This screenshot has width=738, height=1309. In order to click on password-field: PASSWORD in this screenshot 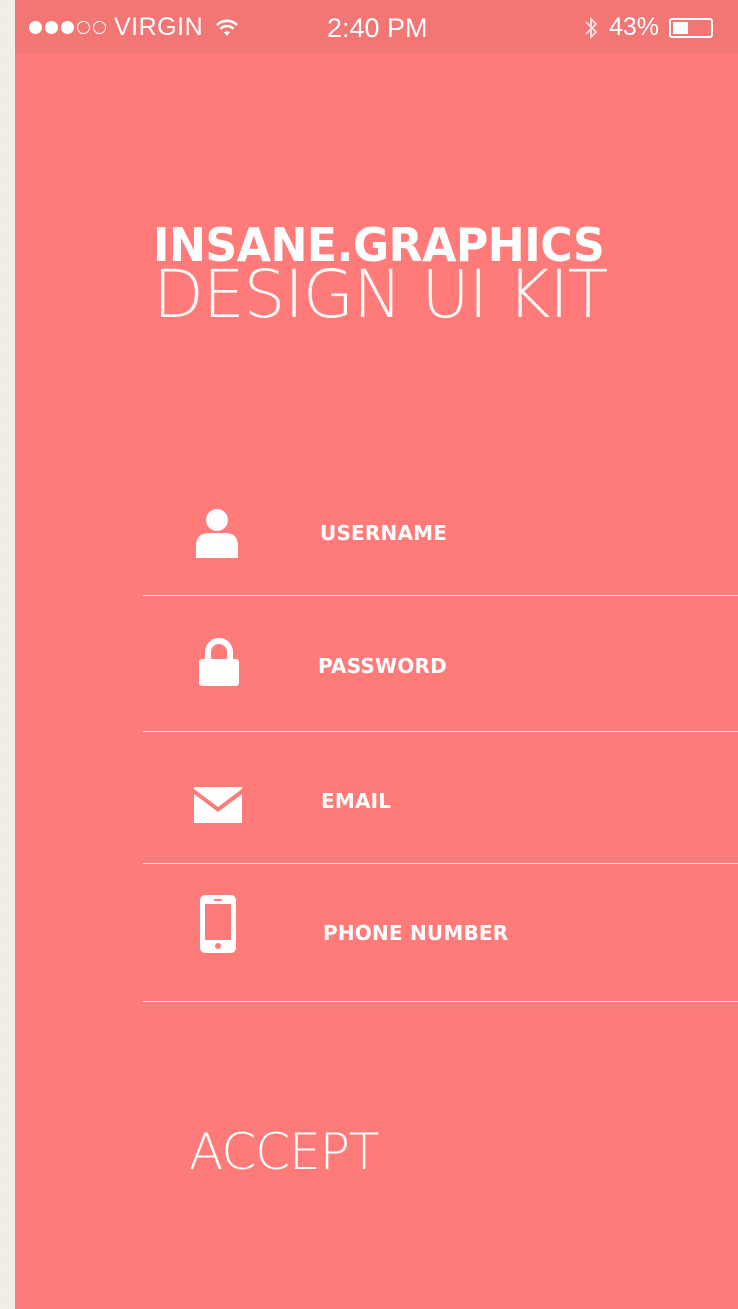, I will do `click(440, 675)`.